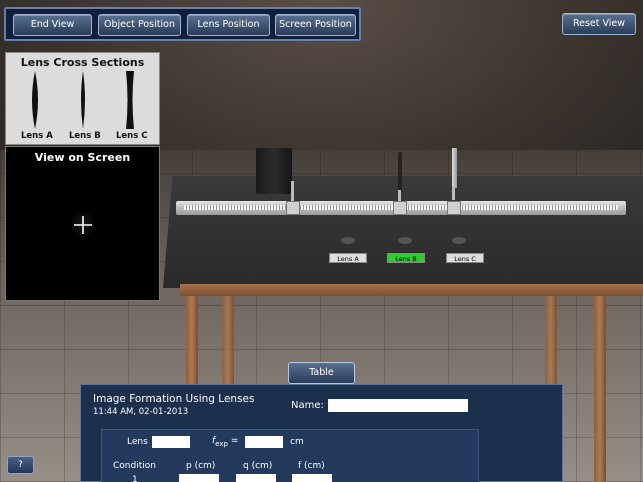  What do you see at coordinates (135, 478) in the screenshot?
I see `row-1-label: 1` at bounding box center [135, 478].